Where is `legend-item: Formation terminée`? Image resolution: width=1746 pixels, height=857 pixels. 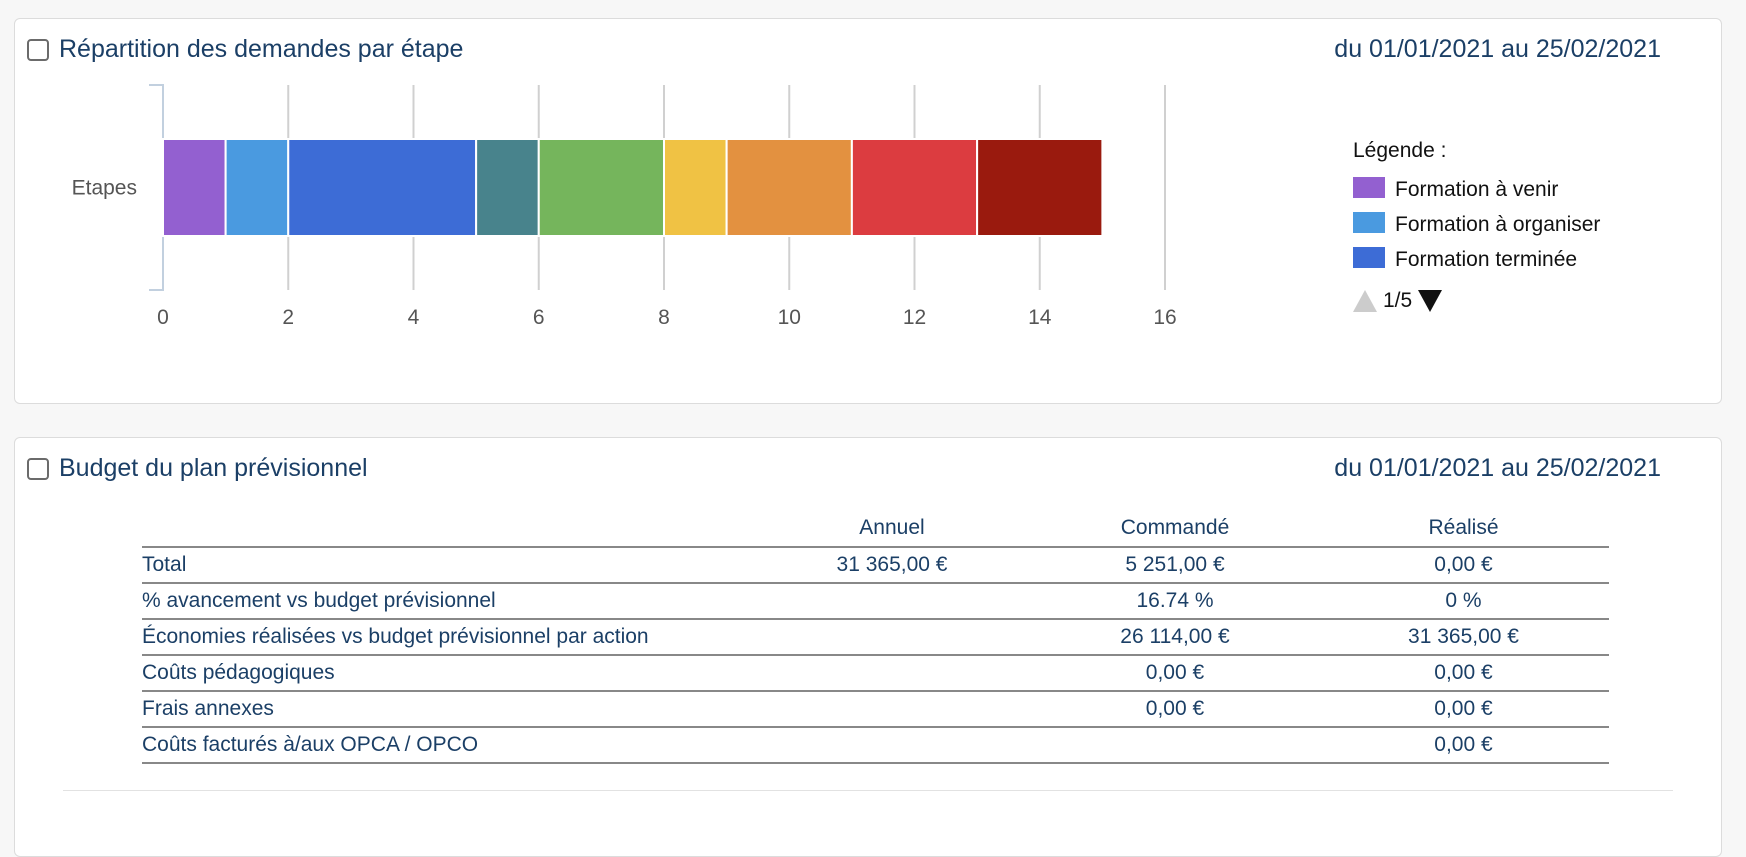
legend-item: Formation terminée is located at coordinates (1483, 259).